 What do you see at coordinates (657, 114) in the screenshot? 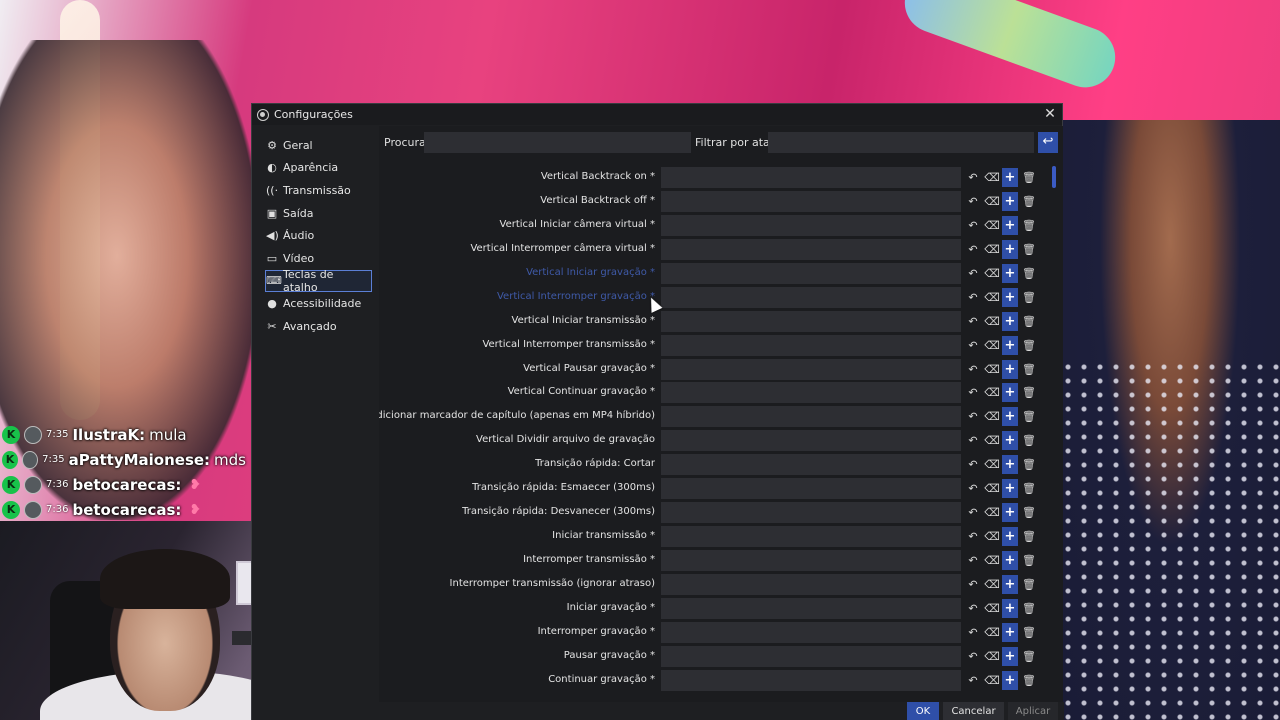
I see `title-bar: Configurações ✕` at bounding box center [657, 114].